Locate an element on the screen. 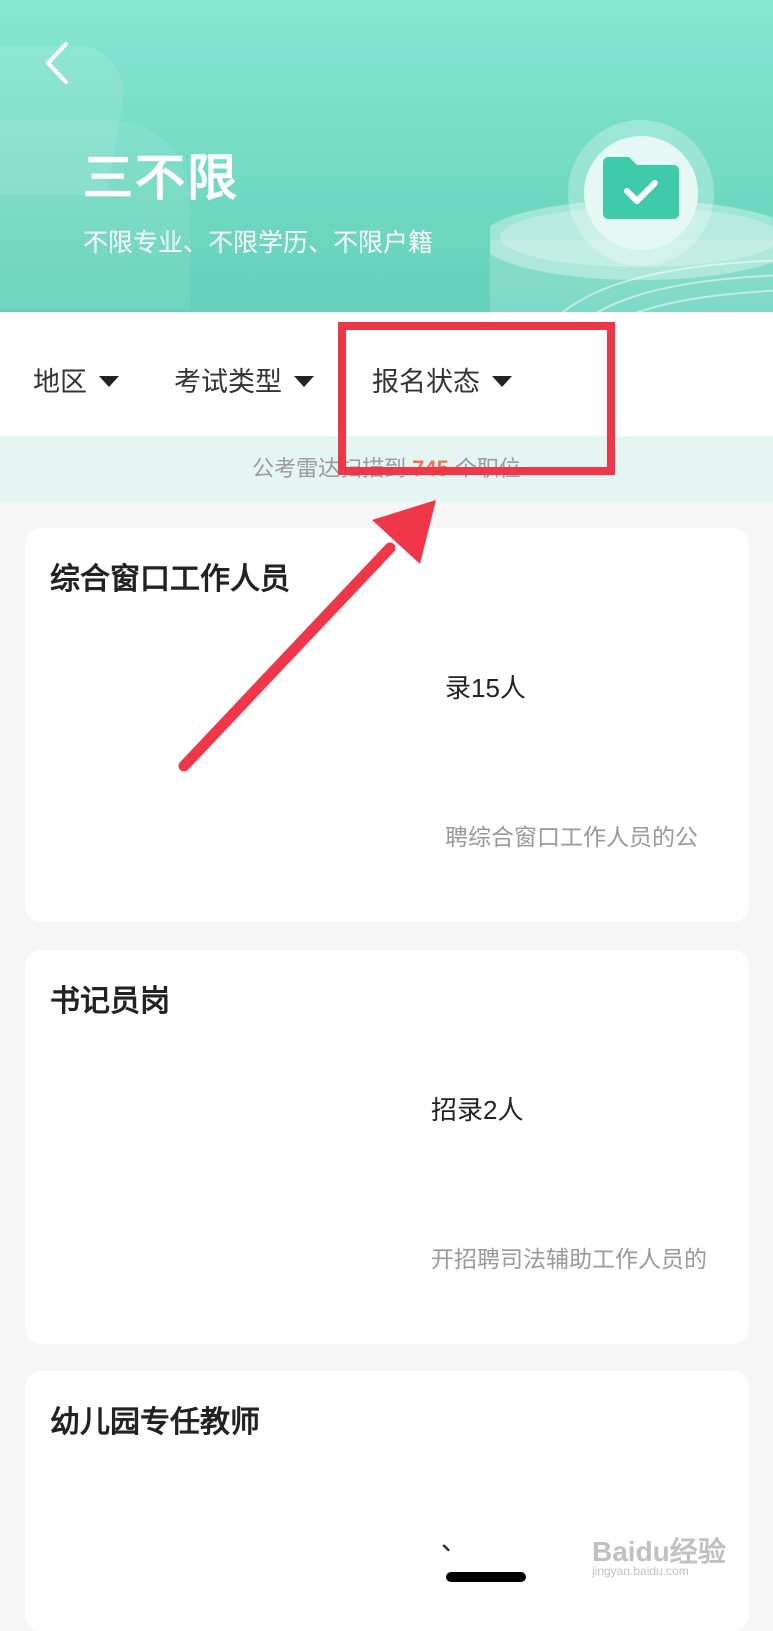  annotation-highlight-box is located at coordinates (476, 398).